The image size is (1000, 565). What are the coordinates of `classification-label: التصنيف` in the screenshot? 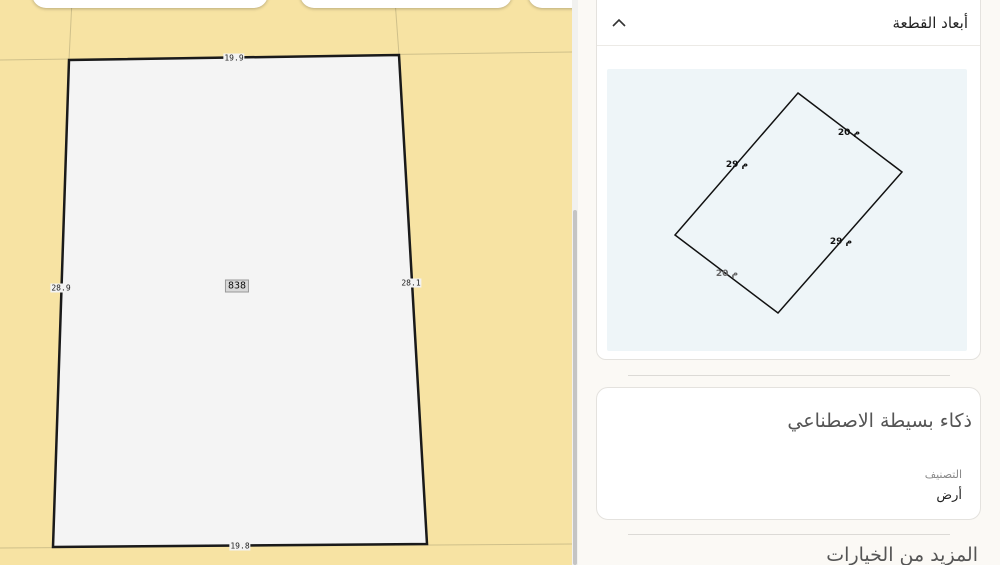 It's located at (943, 474).